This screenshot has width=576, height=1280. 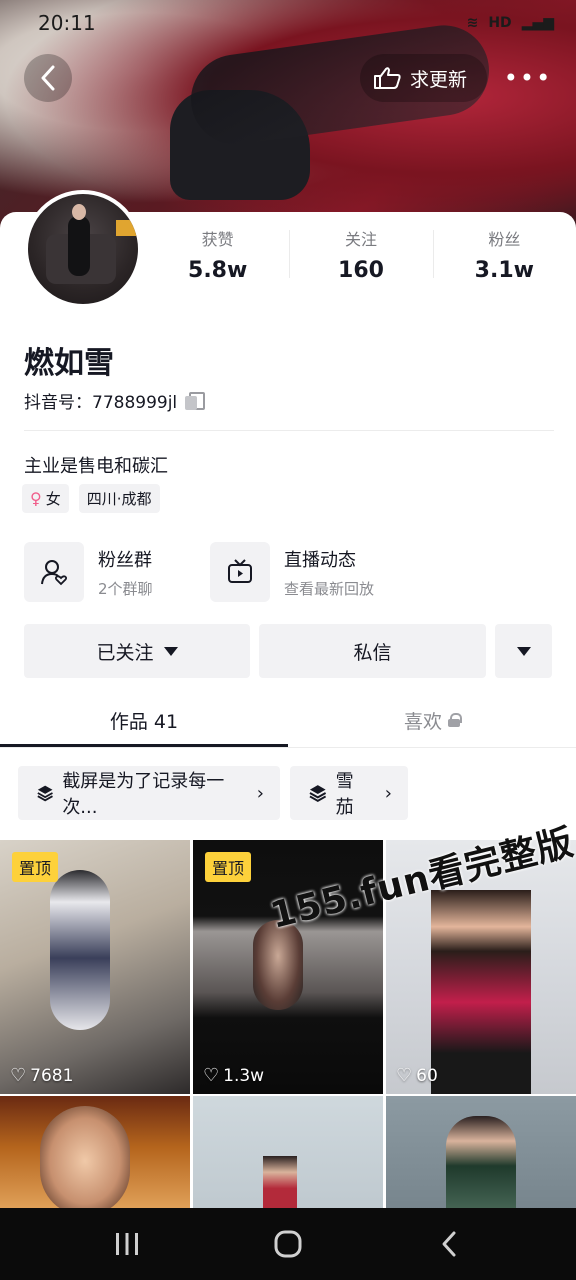 I want to click on profile-tags: ♀ 女 四川·成都, so click(x=91, y=498).